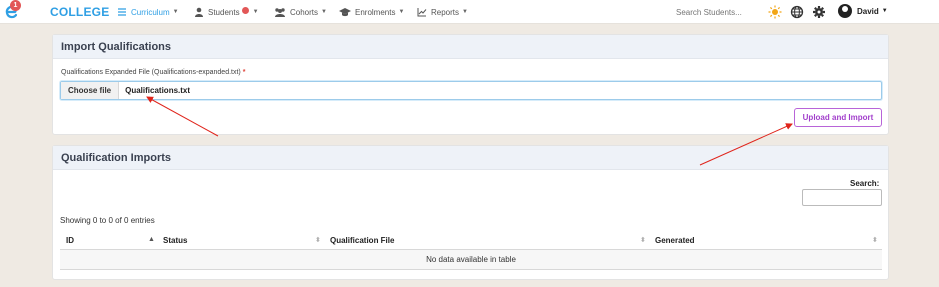 This screenshot has height=287, width=939. Describe the element at coordinates (362, 240) in the screenshot. I see `column-header-qualification-file: Qualification File` at that location.